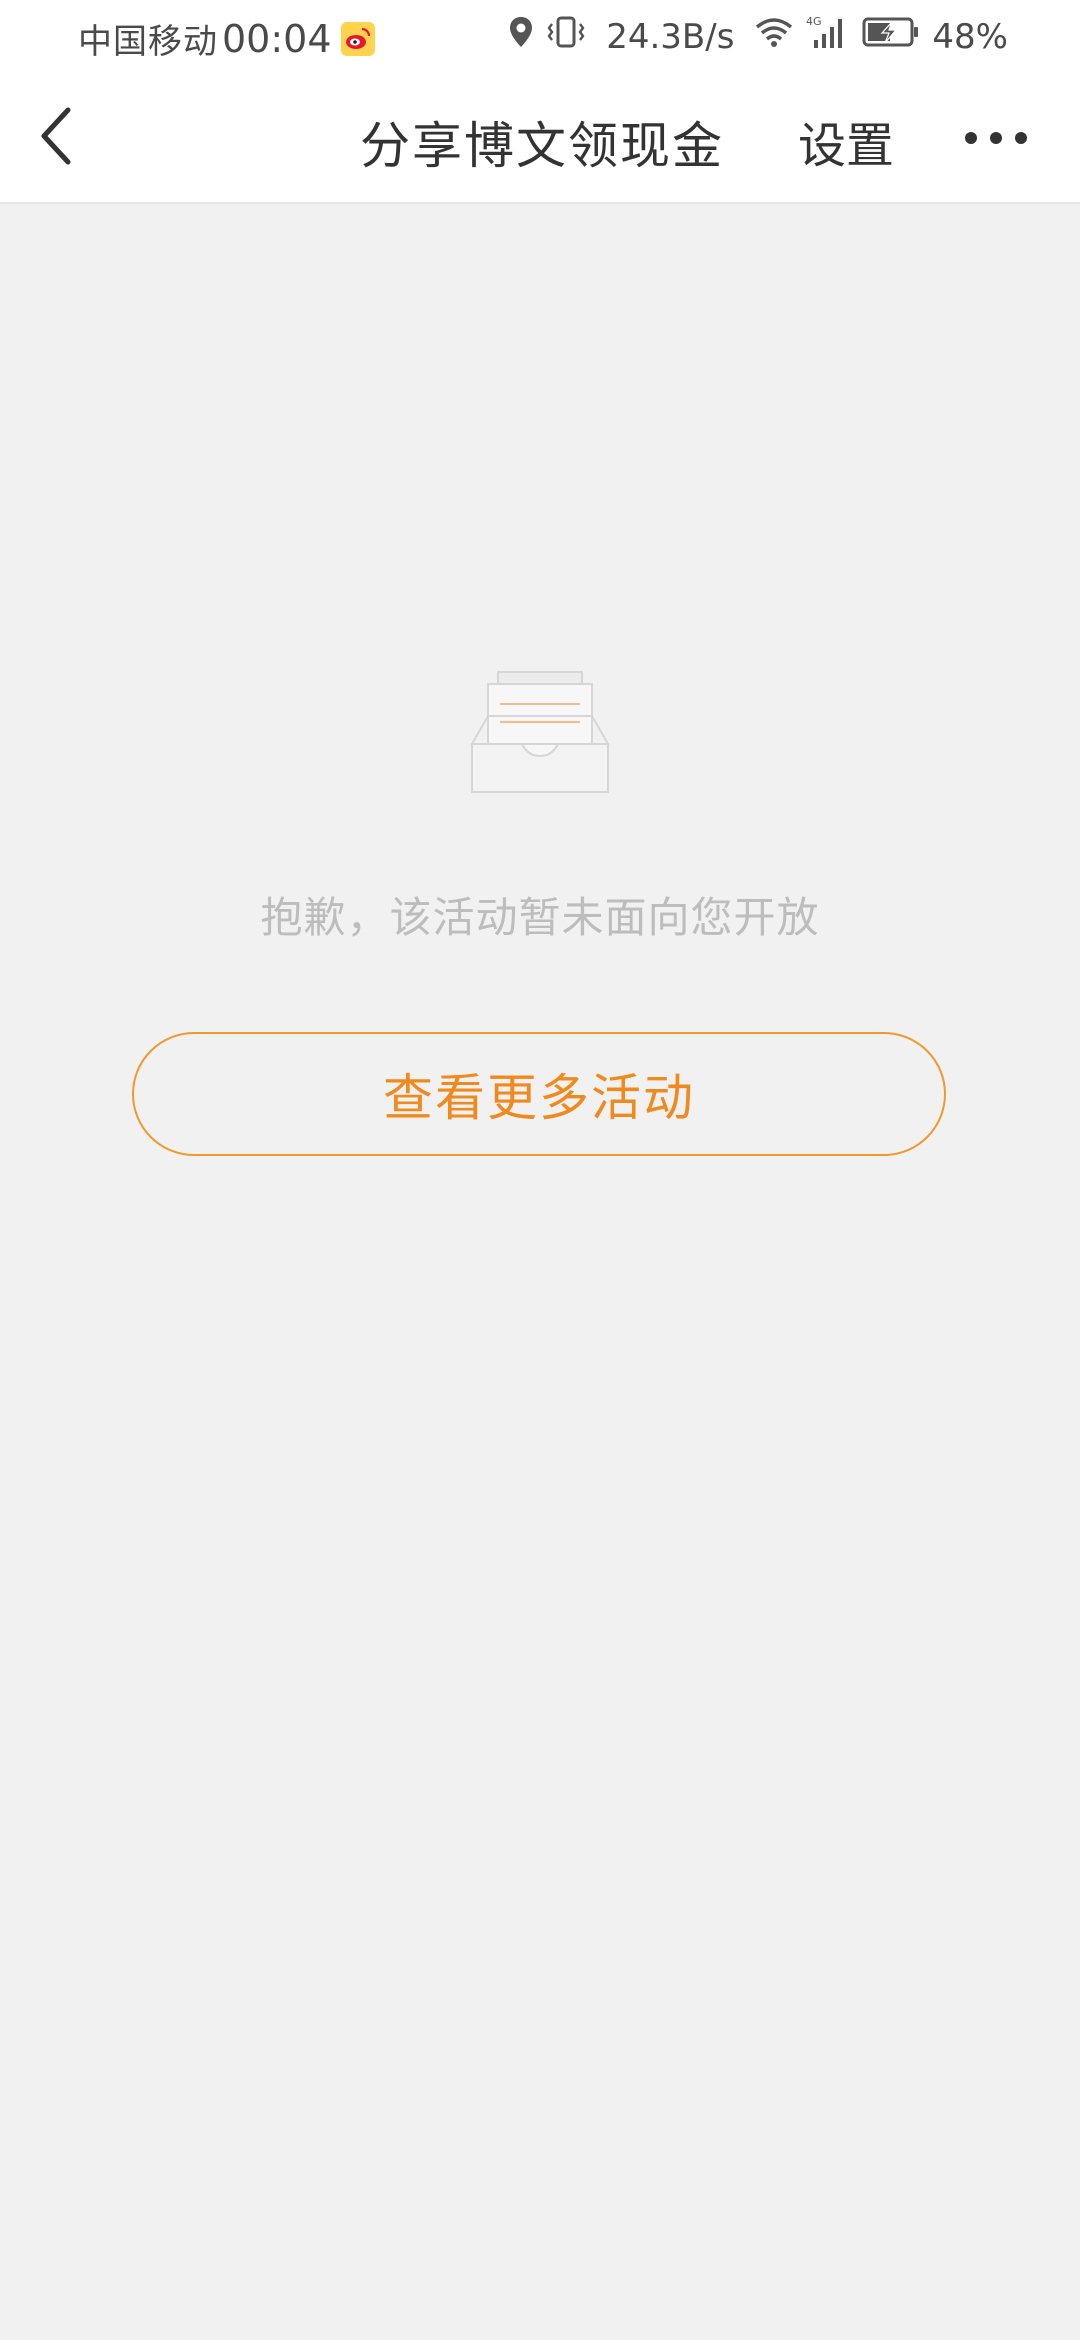 The width and height of the screenshot is (1080, 2340). What do you see at coordinates (970, 36) in the screenshot?
I see `battery-percent: 48%` at bounding box center [970, 36].